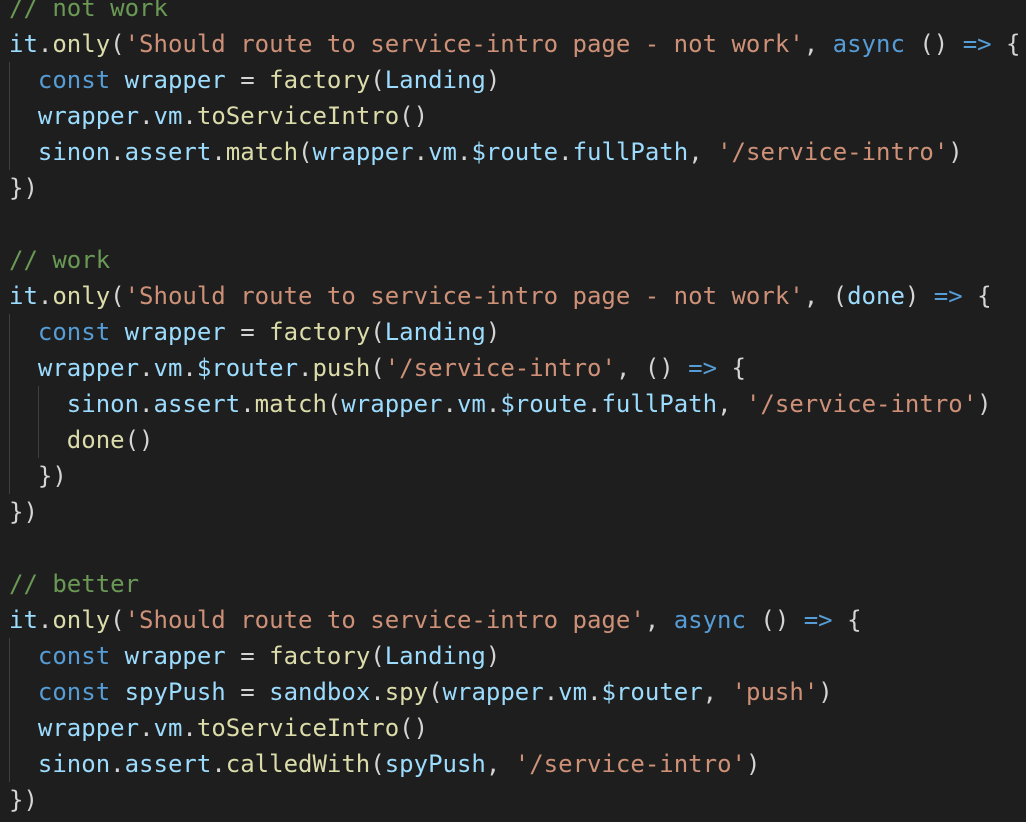 The image size is (1026, 822). Describe the element at coordinates (847, 620) in the screenshot. I see `code-token: {` at that location.